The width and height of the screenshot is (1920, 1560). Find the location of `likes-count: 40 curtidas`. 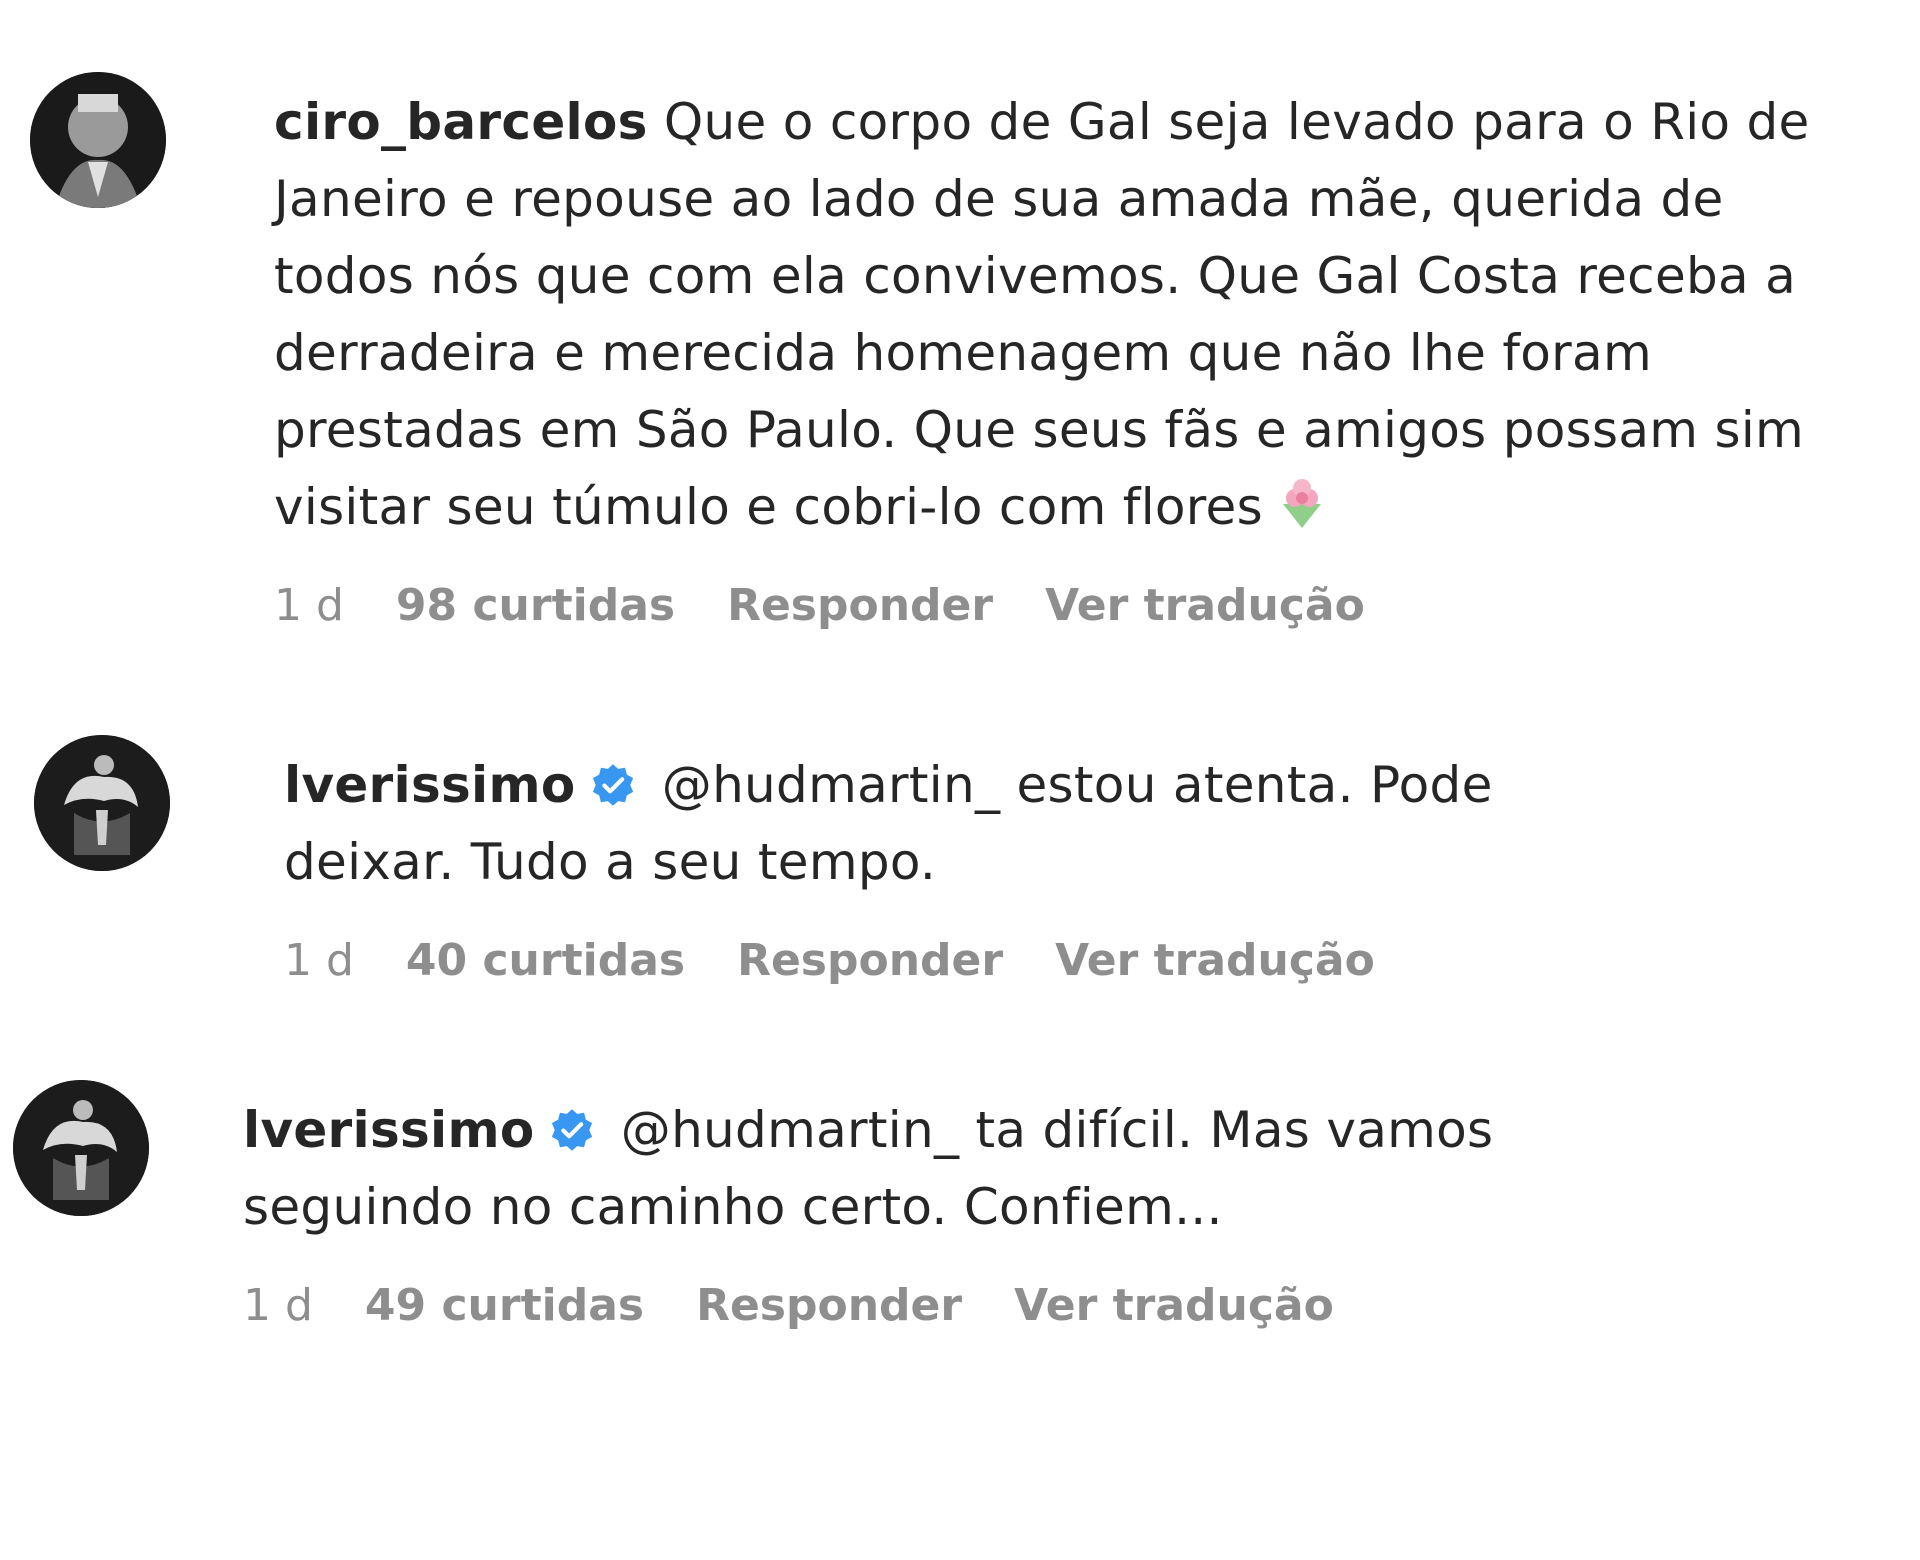

likes-count: 40 curtidas is located at coordinates (545, 960).